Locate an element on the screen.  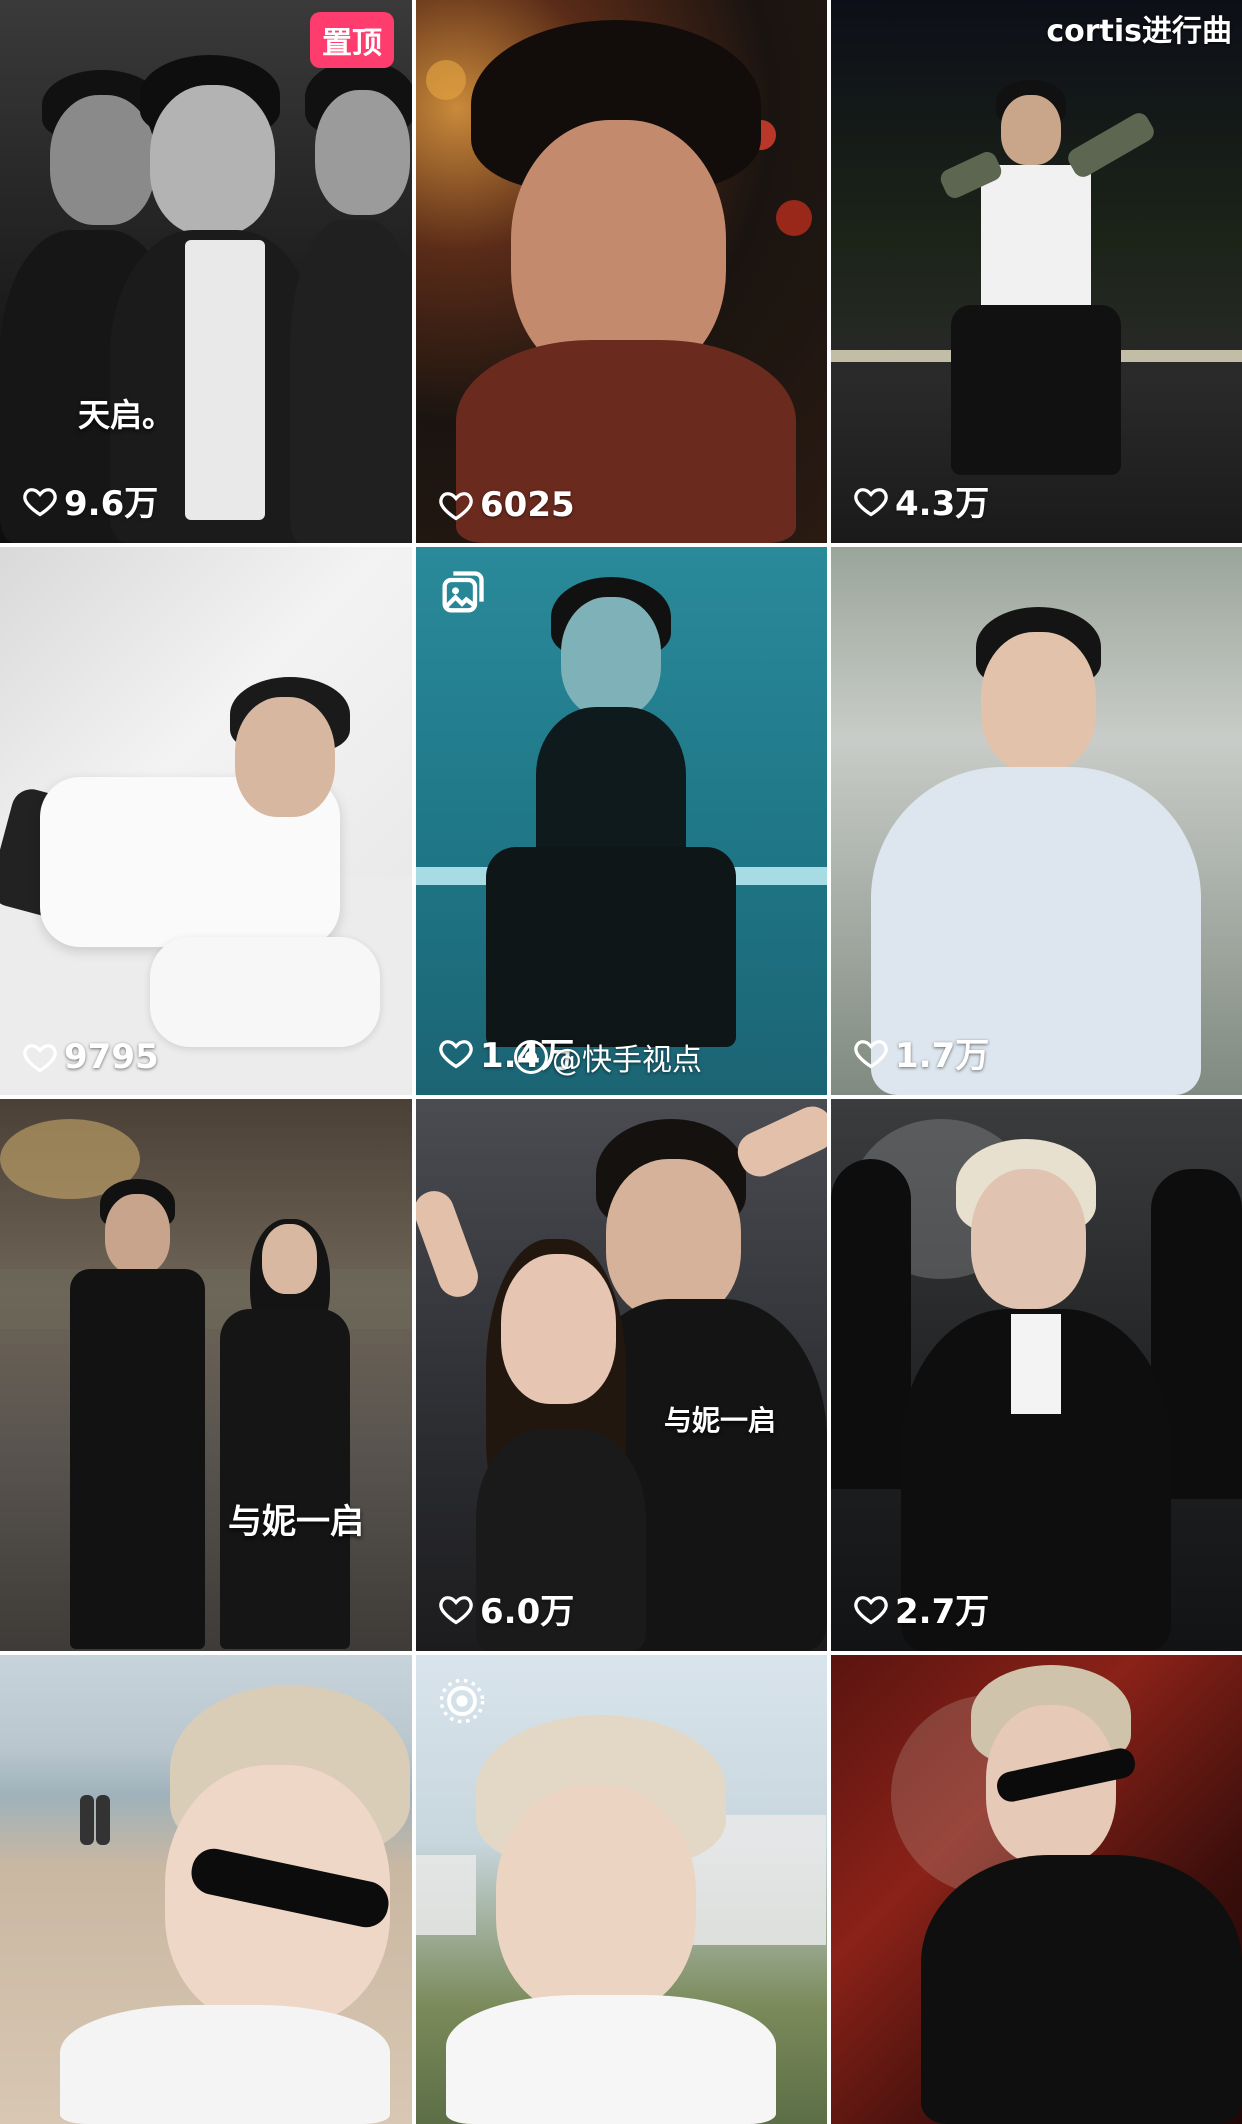
like-count: 4.3万 is located at coordinates (921, 500).